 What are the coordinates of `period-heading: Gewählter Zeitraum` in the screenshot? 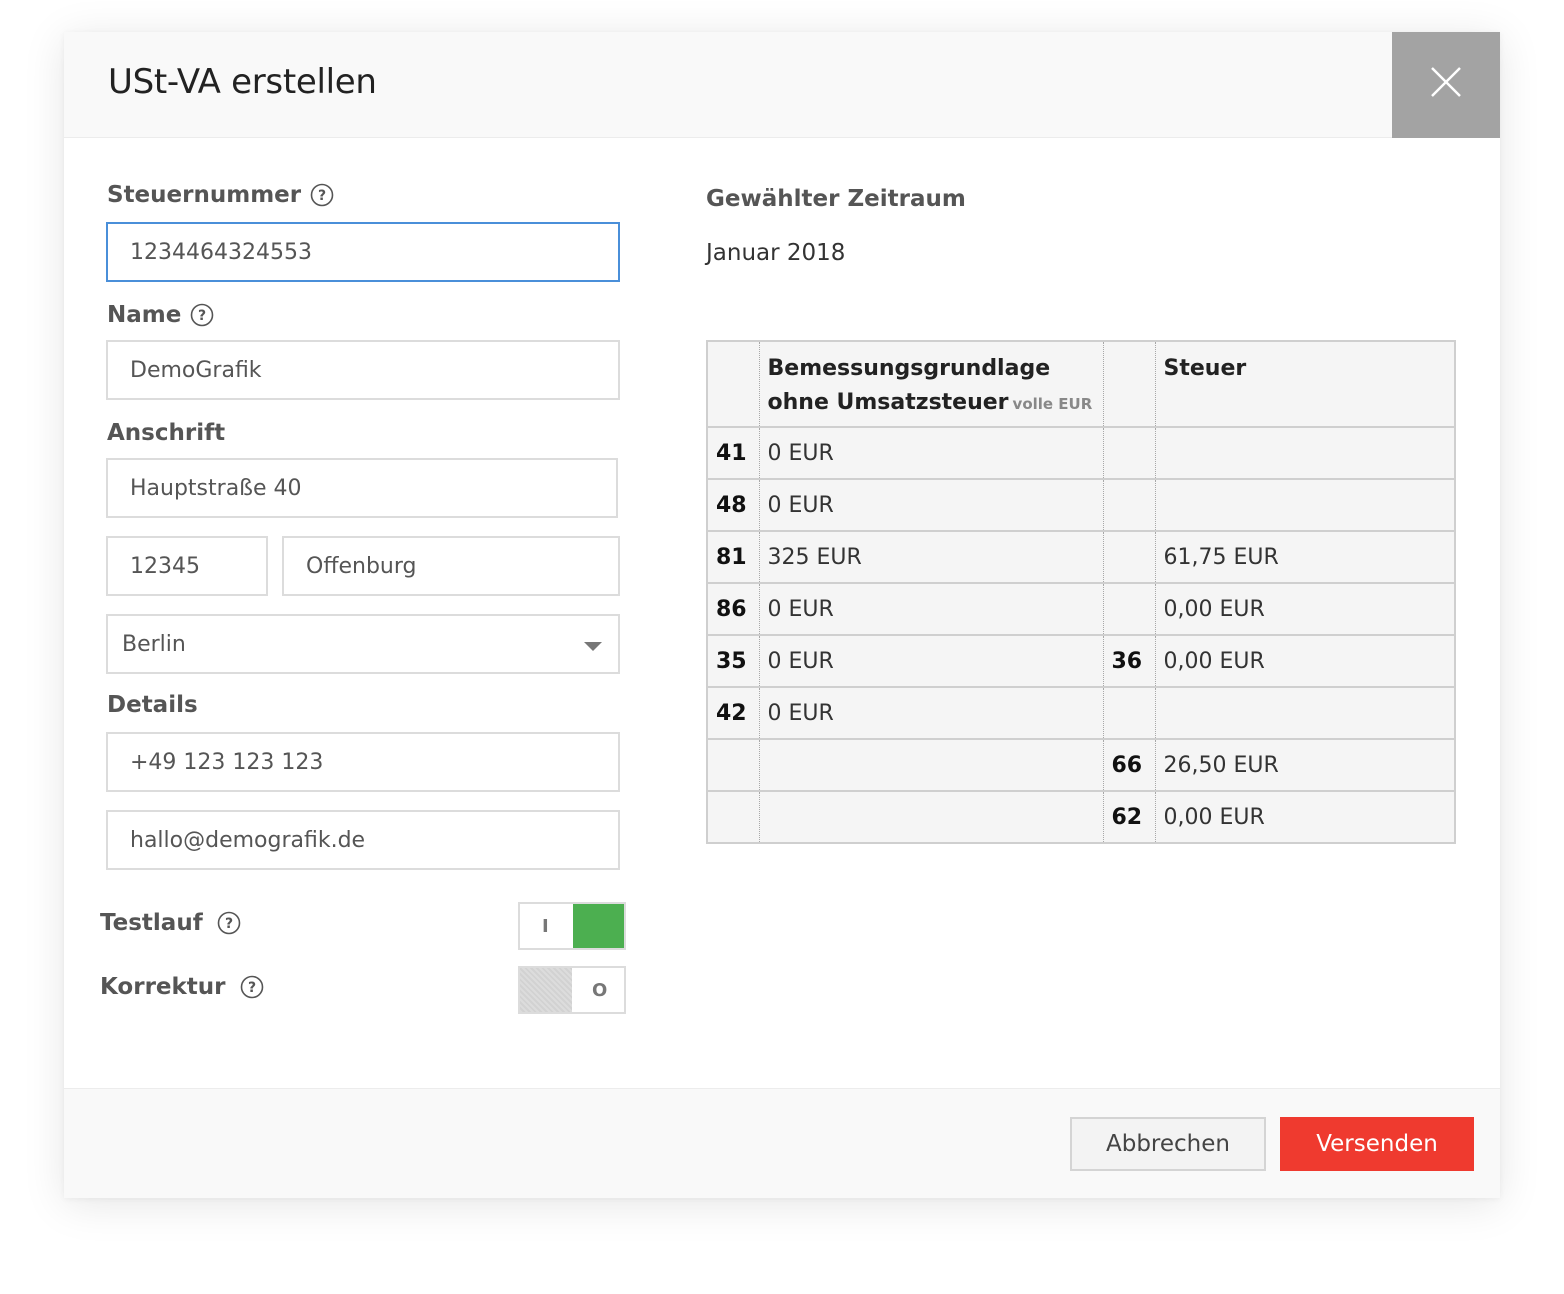 It's located at (836, 199).